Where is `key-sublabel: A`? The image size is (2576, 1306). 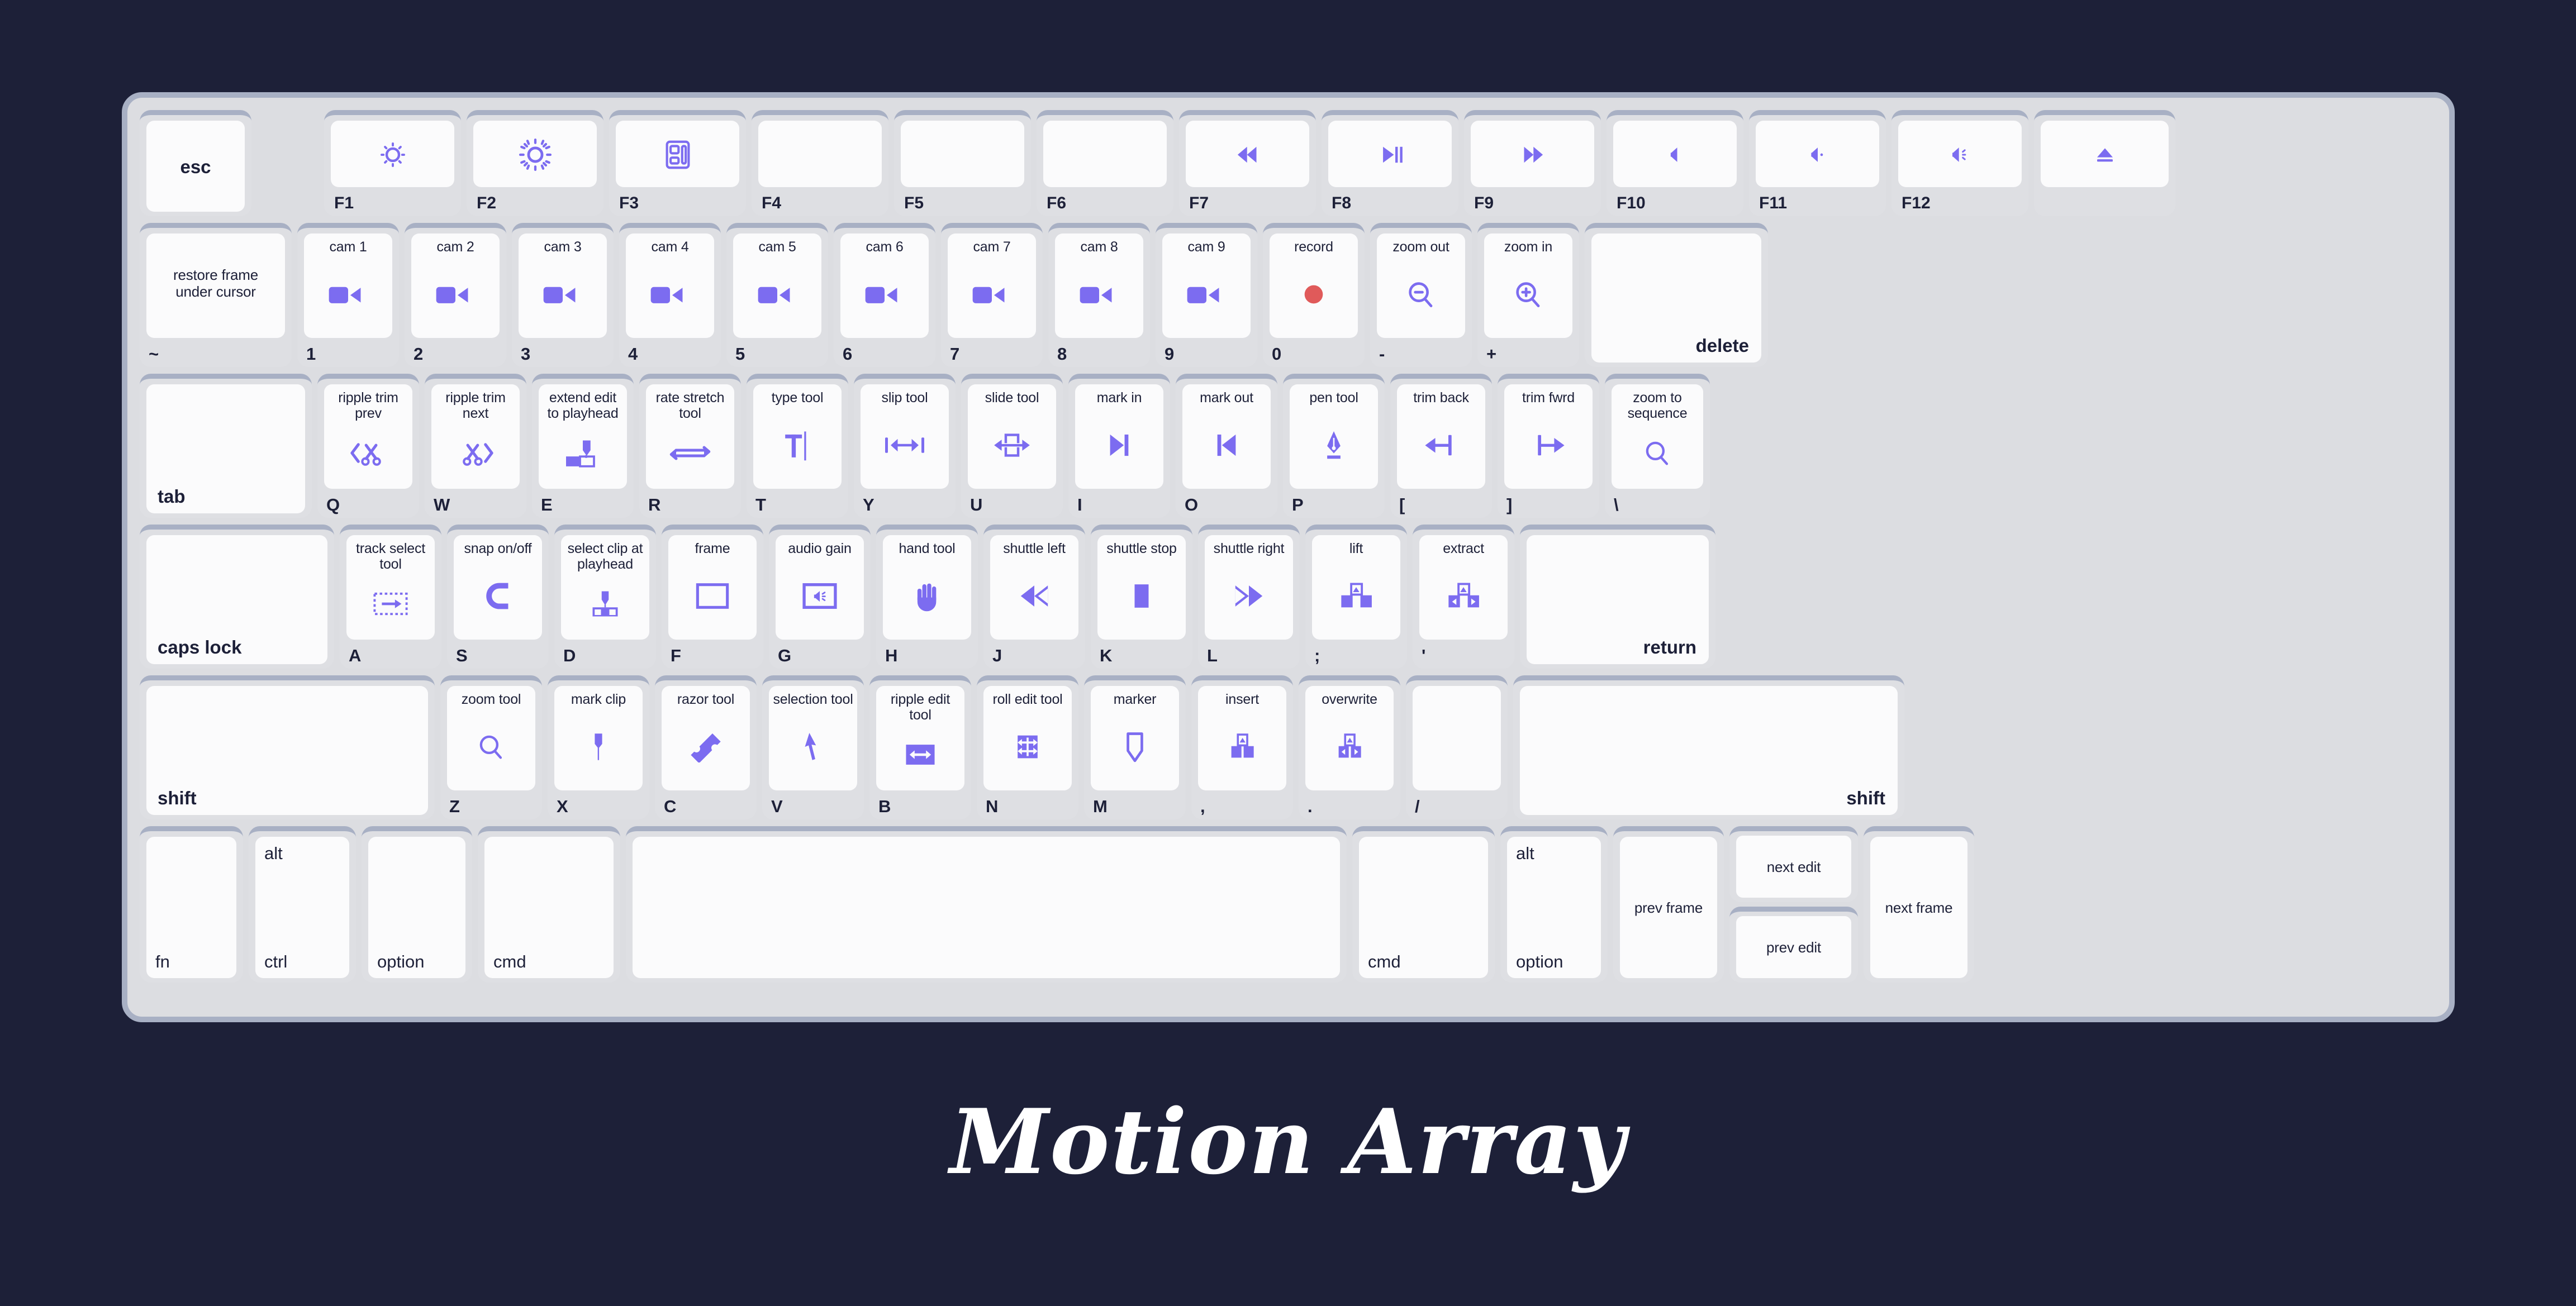
key-sublabel: A is located at coordinates (355, 655).